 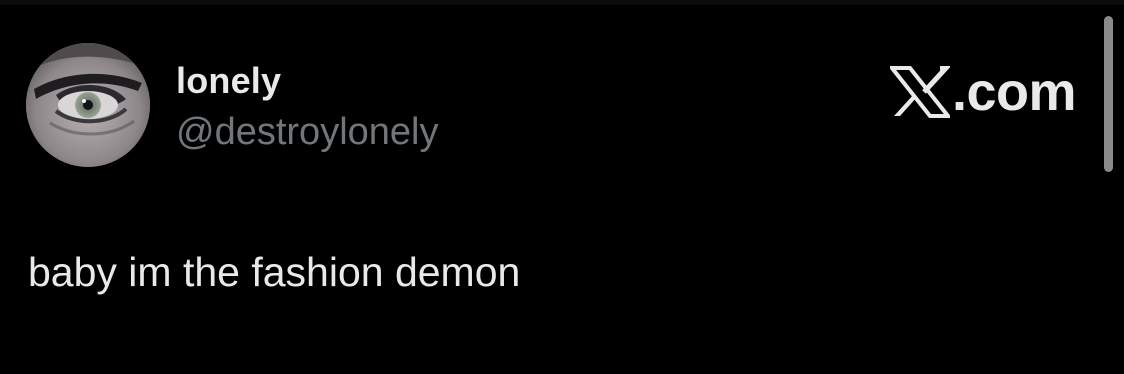 What do you see at coordinates (1014, 92) in the screenshot?
I see `brand-domain-label: .com` at bounding box center [1014, 92].